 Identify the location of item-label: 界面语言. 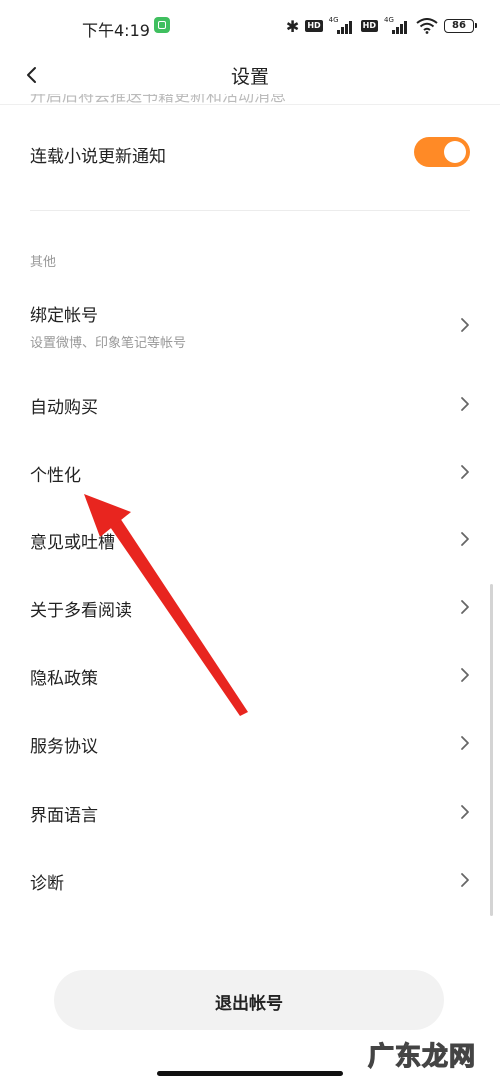
(64, 816).